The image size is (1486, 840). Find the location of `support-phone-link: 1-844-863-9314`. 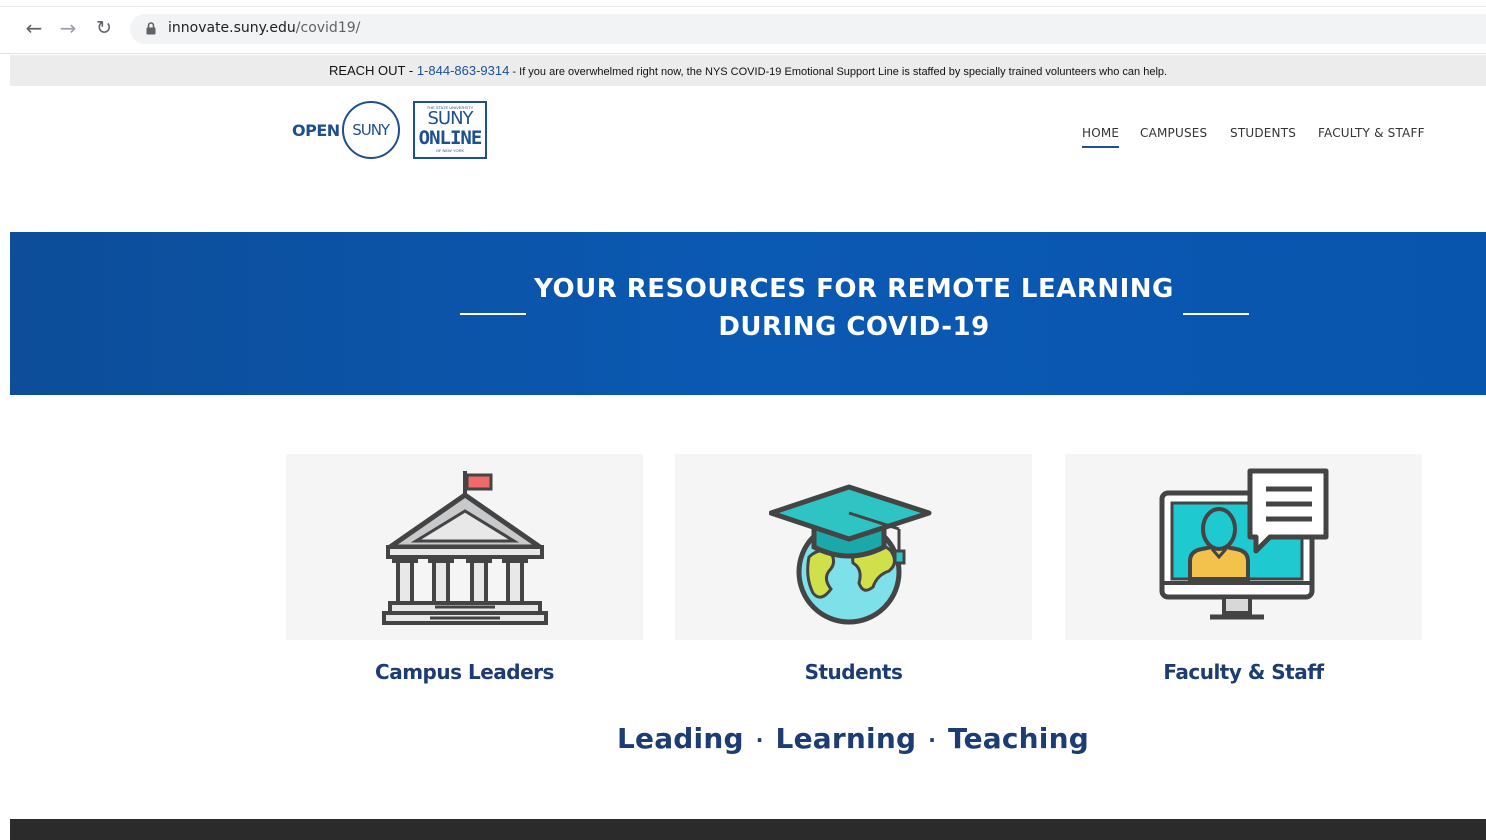

support-phone-link: 1-844-863-9314 is located at coordinates (463, 70).